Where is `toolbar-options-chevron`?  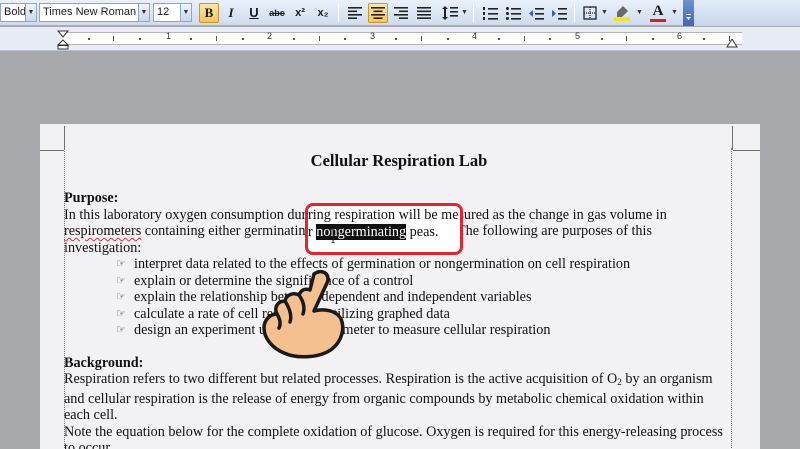
toolbar-options-chevron is located at coordinates (688, 13).